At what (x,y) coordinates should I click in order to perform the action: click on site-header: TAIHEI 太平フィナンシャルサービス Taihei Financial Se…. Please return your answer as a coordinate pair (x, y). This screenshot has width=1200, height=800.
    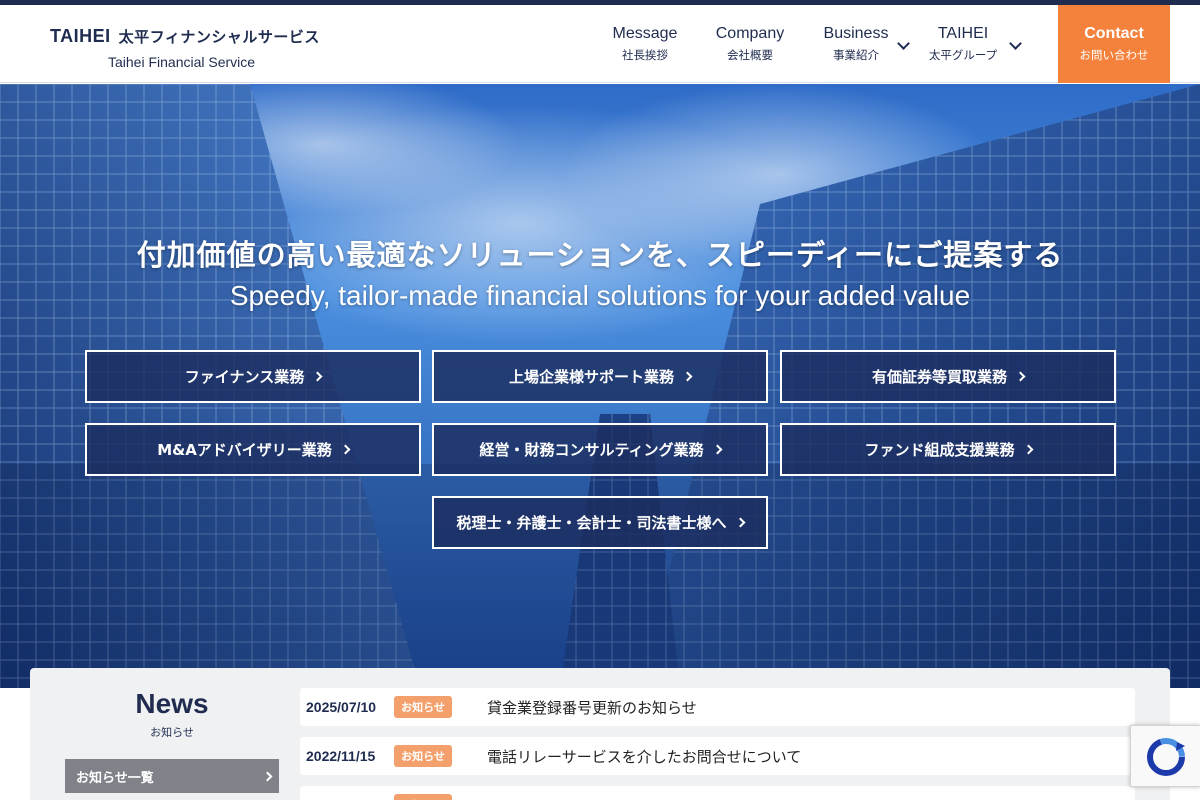
    Looking at the image, I should click on (600, 44).